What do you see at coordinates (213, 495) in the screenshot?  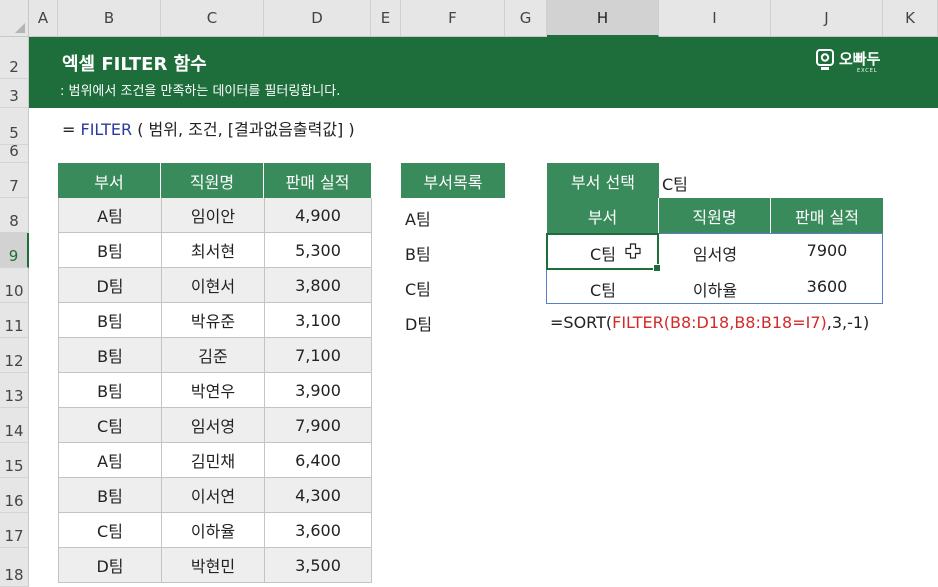 I see `main-table-cell: 이서연` at bounding box center [213, 495].